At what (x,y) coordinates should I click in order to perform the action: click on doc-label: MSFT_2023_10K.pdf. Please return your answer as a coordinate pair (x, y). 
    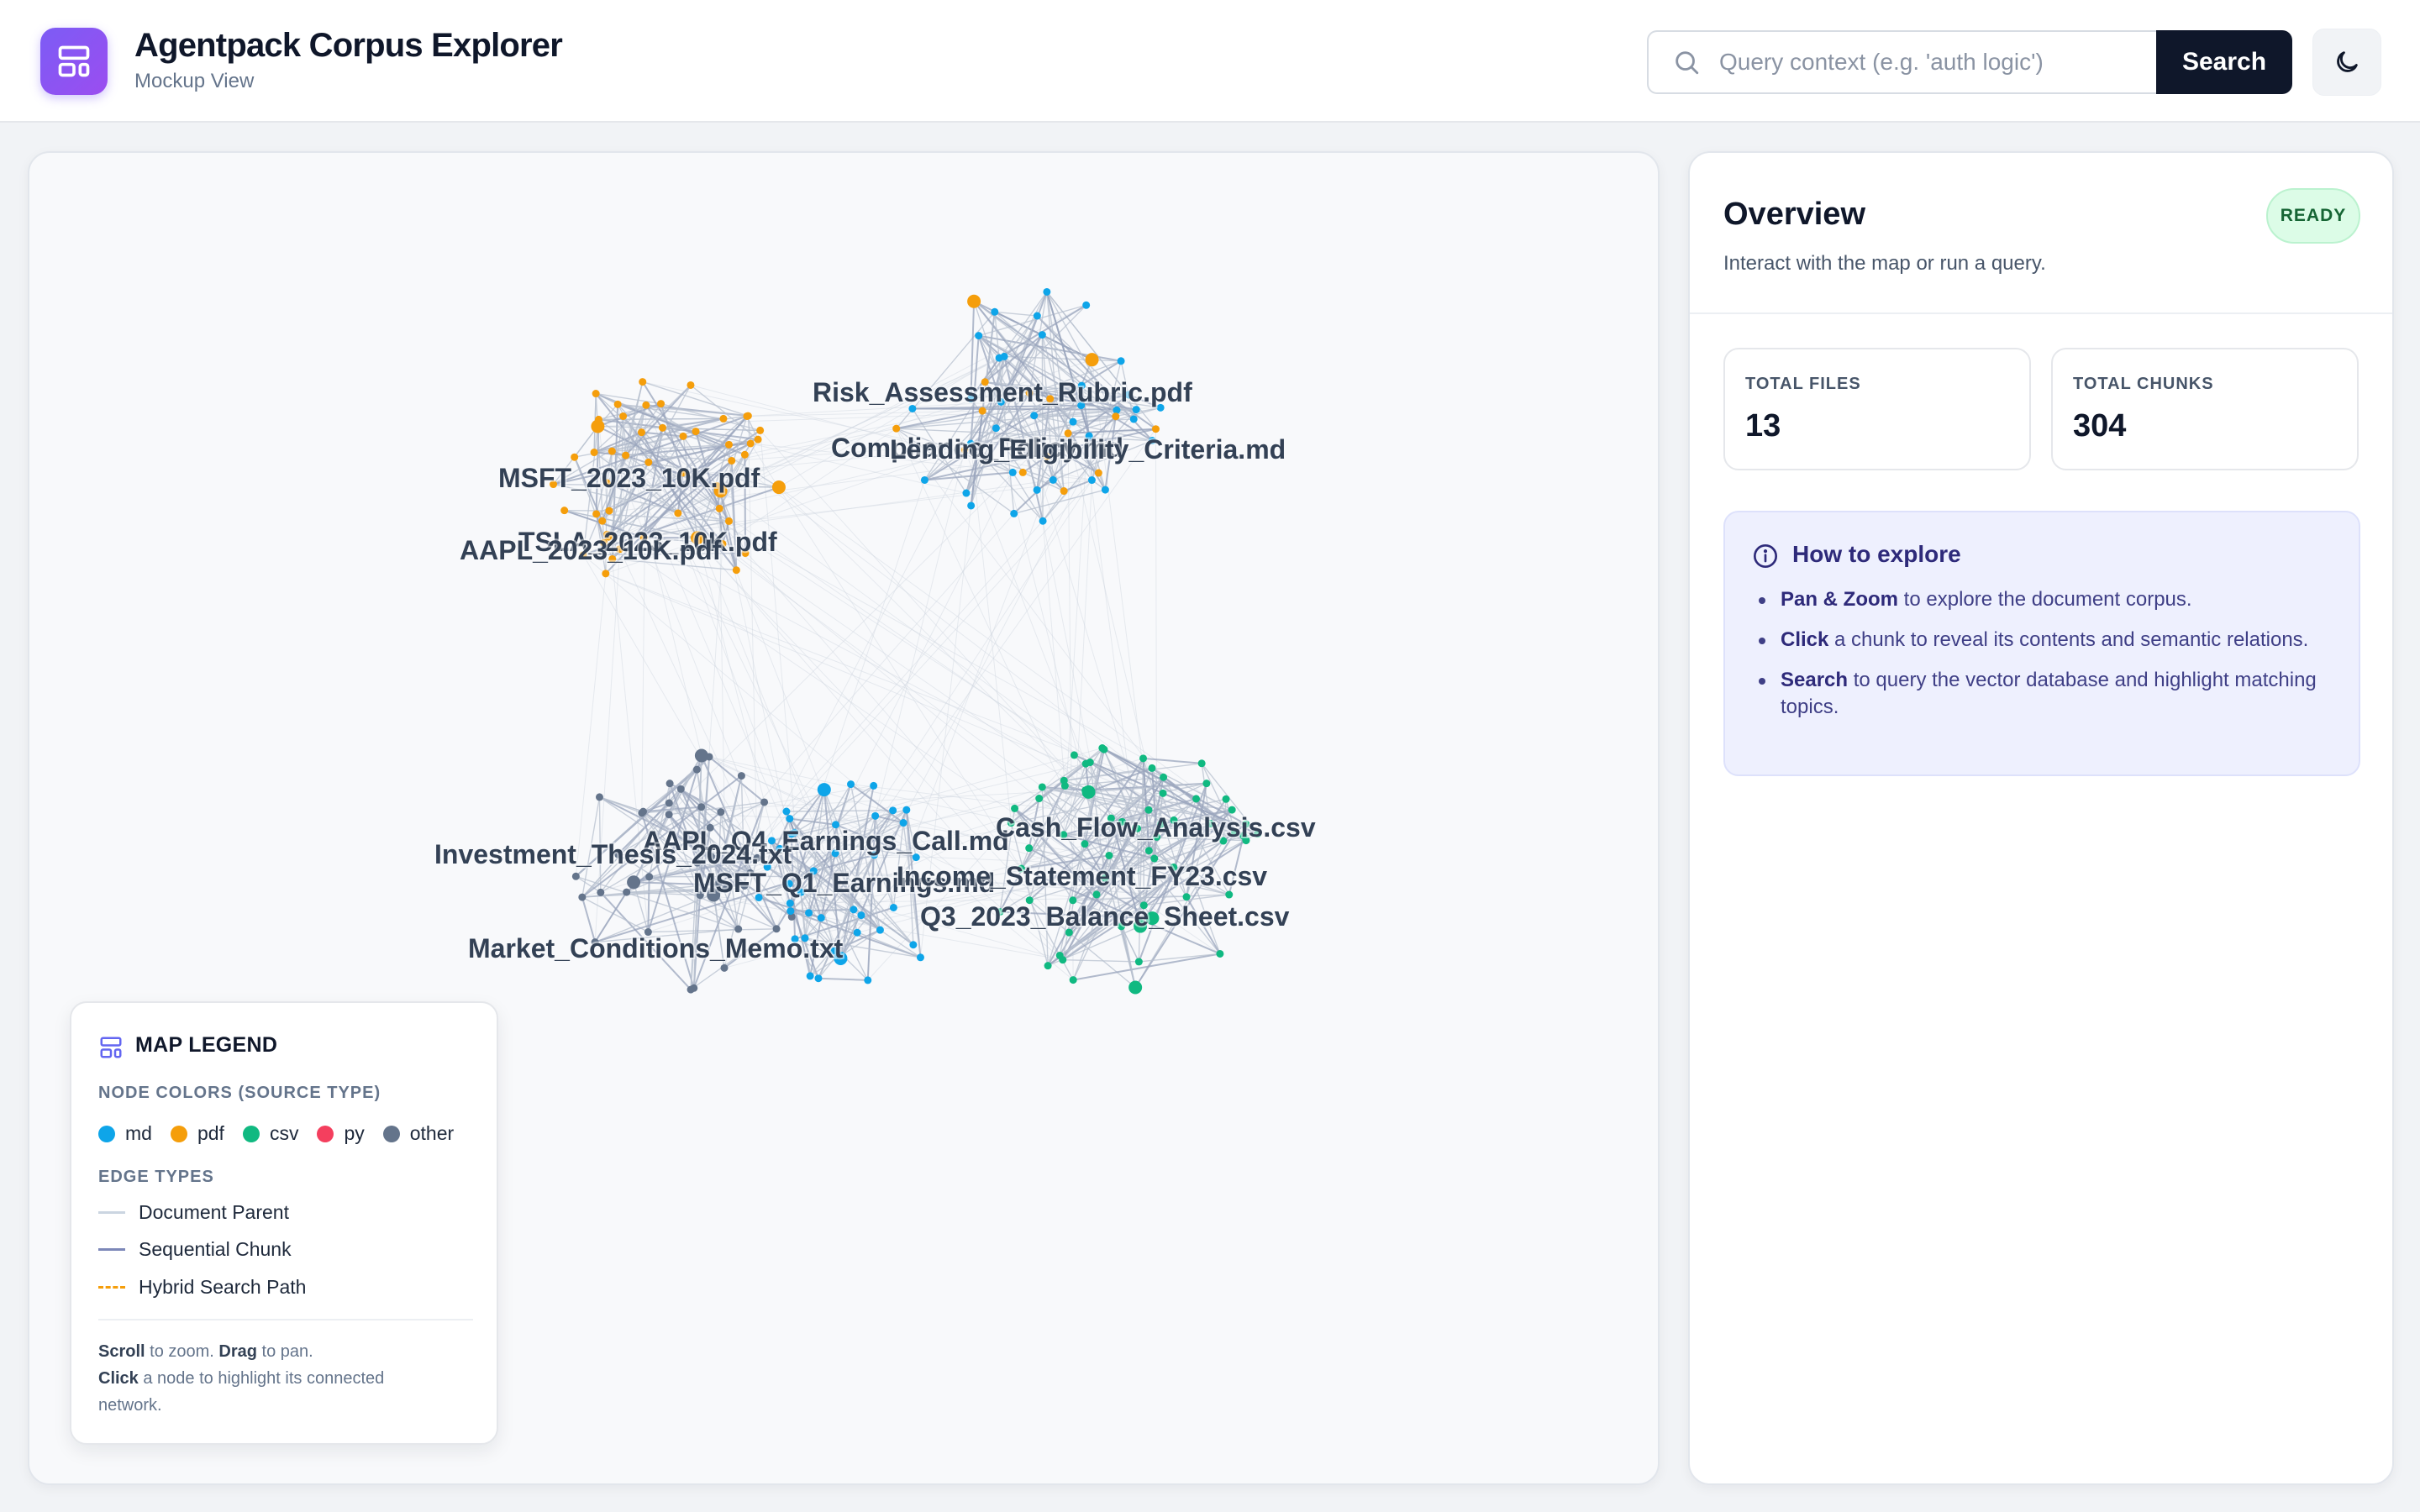
    Looking at the image, I should click on (629, 478).